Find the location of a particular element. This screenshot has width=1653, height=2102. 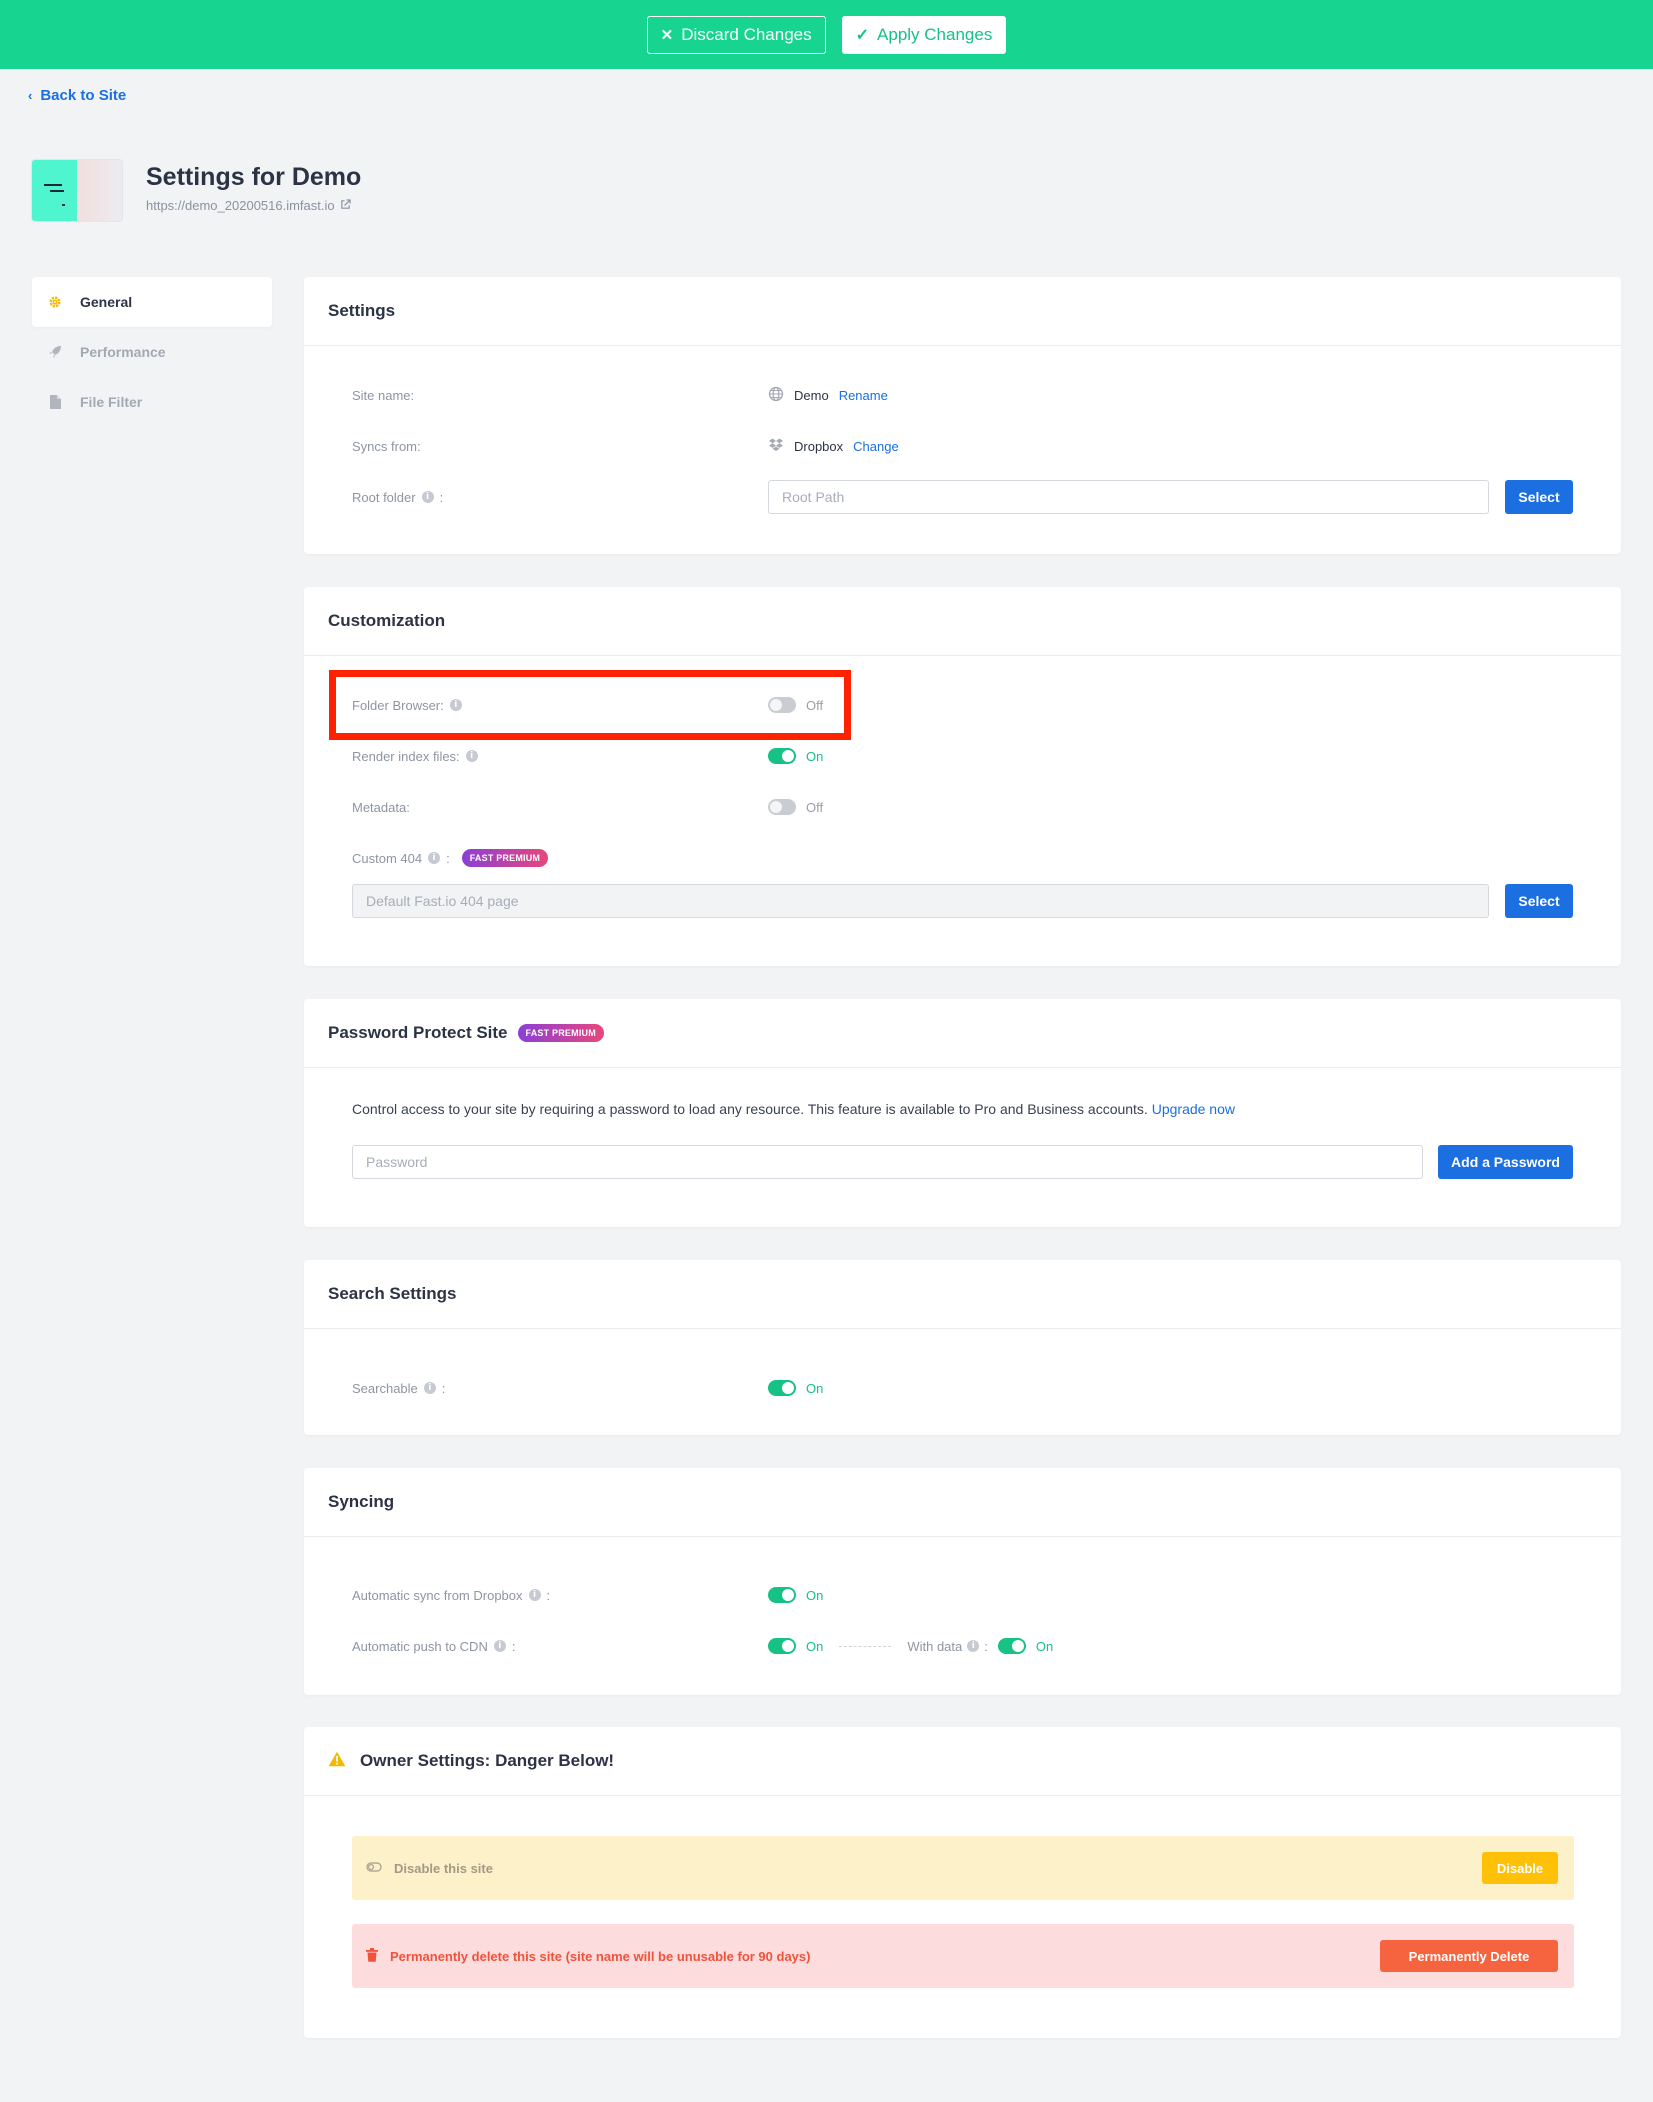

render-index-row: Render index files: i is located at coordinates (415, 756).